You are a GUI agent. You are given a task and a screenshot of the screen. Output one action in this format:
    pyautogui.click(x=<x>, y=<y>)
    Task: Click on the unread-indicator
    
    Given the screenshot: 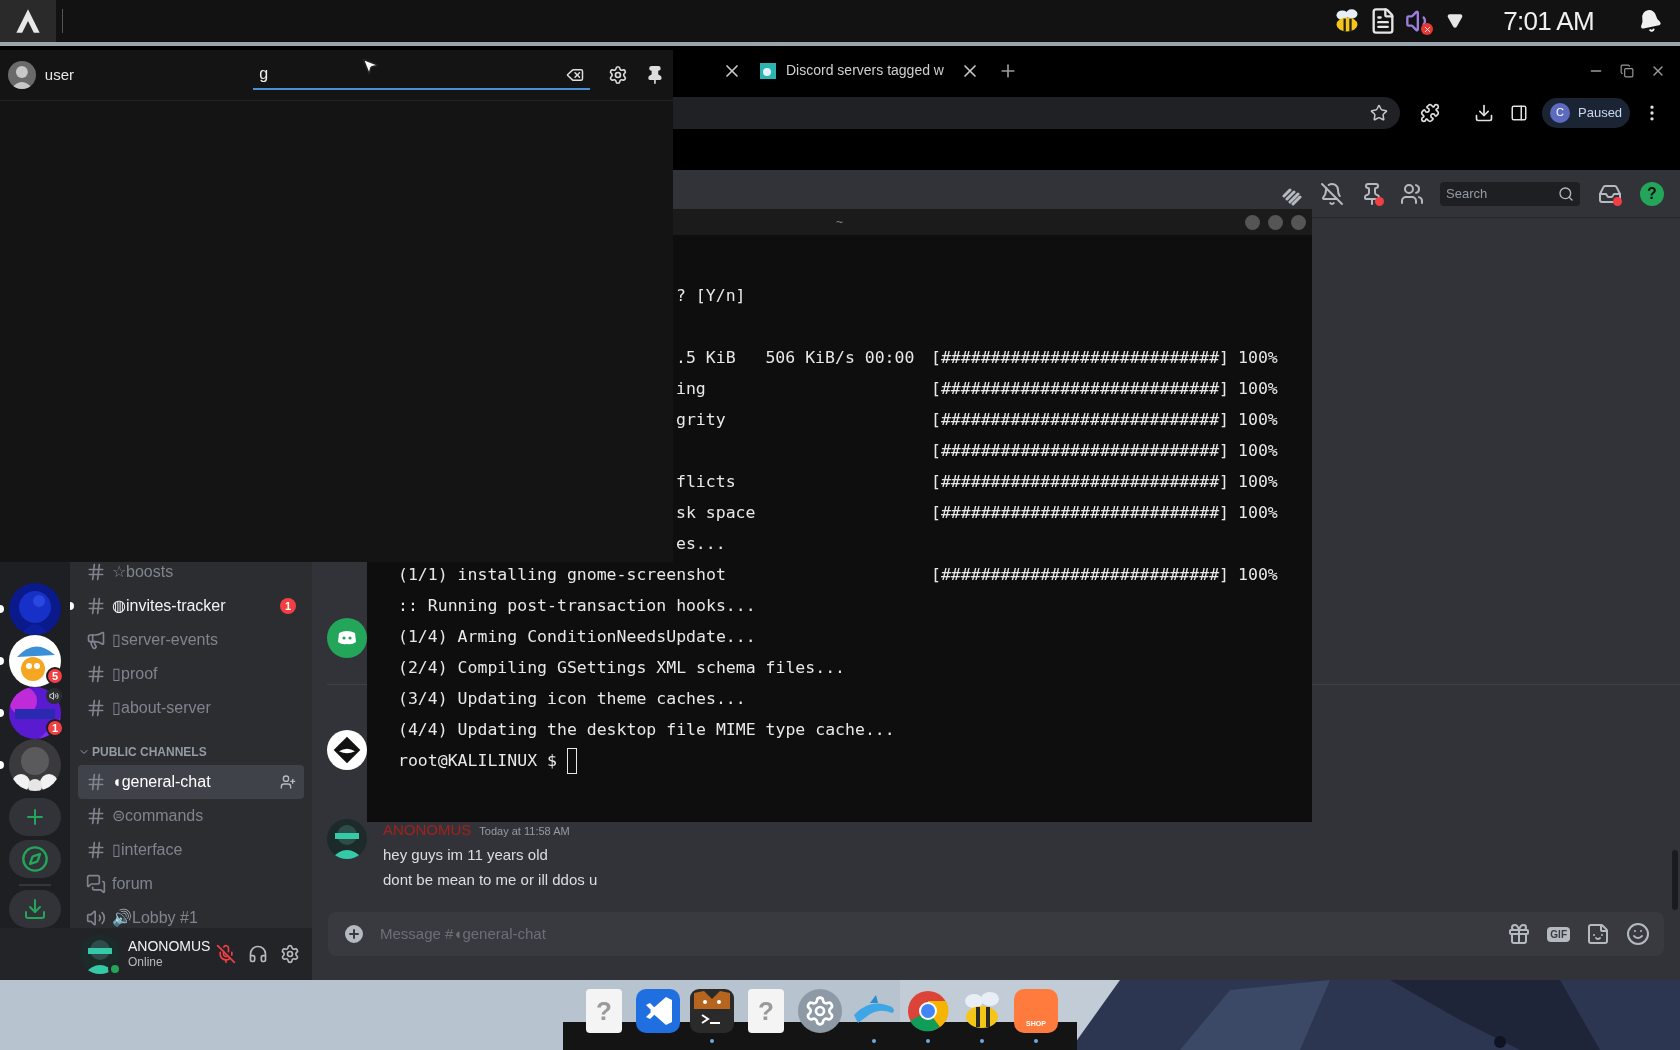 What is the action you would take?
    pyautogui.click(x=72, y=606)
    